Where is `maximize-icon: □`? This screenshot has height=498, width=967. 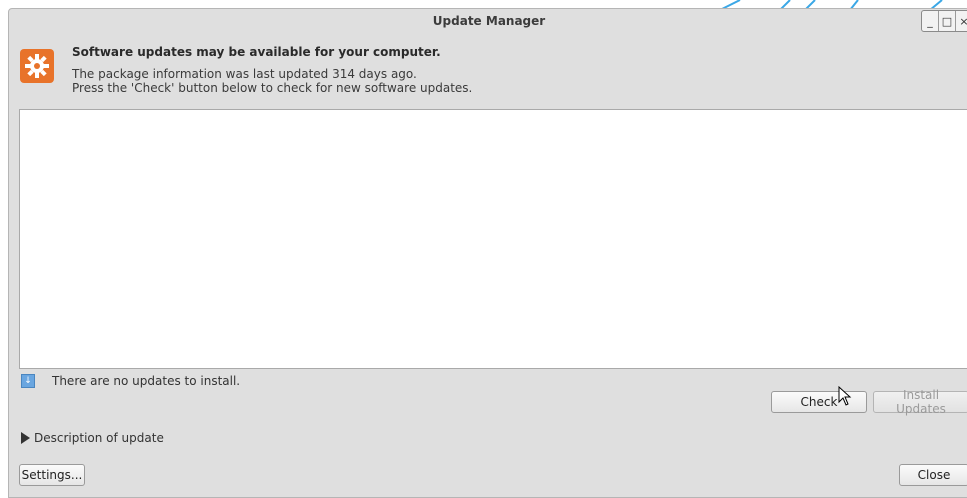 maximize-icon: □ is located at coordinates (947, 21).